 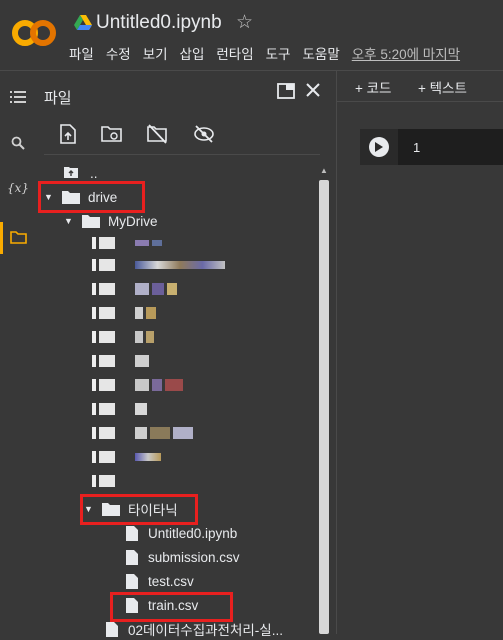 I want to click on panel-title: 파일, so click(x=58, y=98).